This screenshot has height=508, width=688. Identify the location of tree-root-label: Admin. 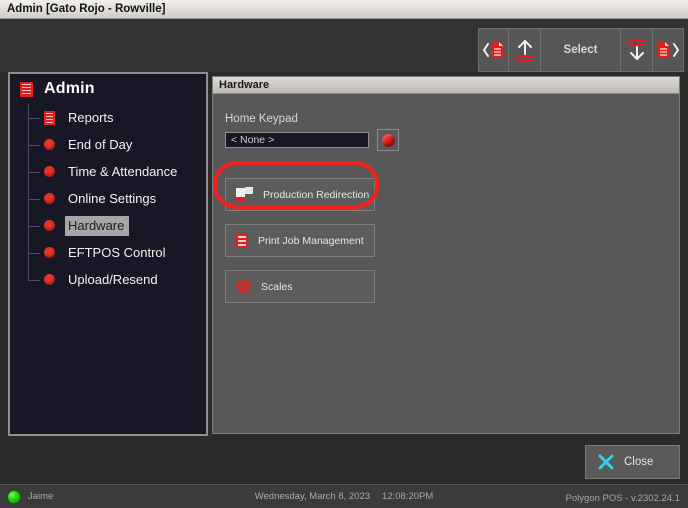
(69, 88).